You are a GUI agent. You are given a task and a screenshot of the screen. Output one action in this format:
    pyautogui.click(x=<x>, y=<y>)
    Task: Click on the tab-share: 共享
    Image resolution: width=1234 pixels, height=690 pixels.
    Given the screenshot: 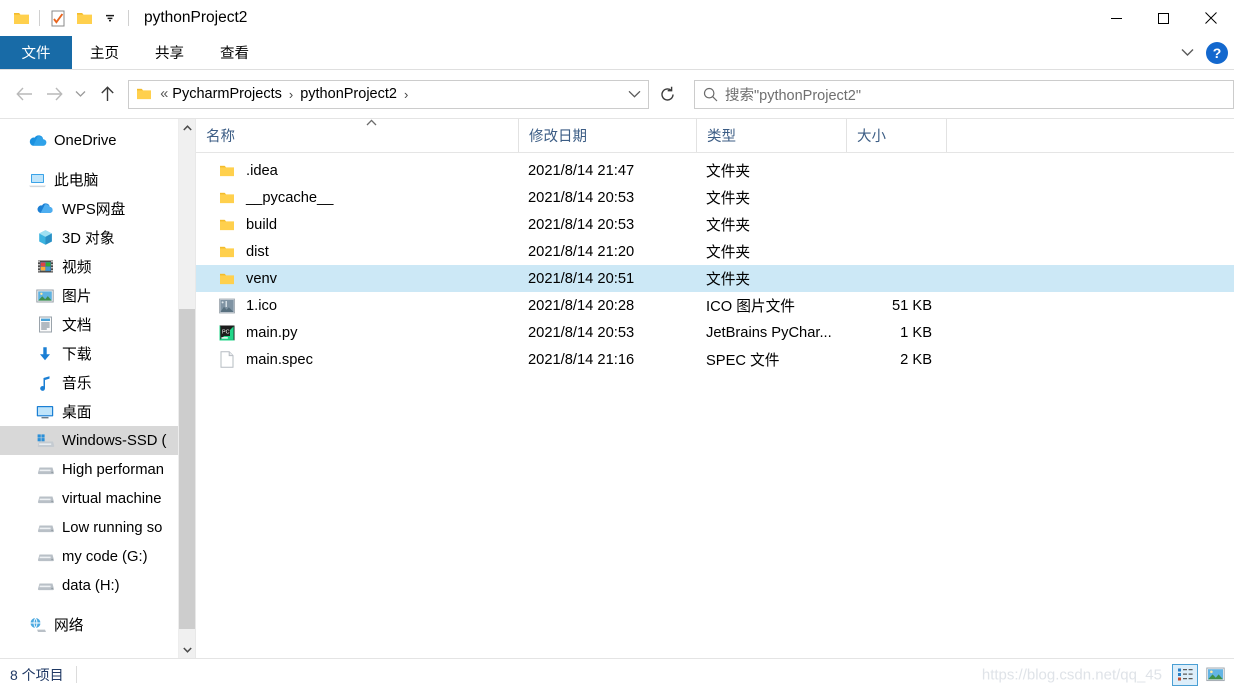 What is the action you would take?
    pyautogui.click(x=169, y=52)
    